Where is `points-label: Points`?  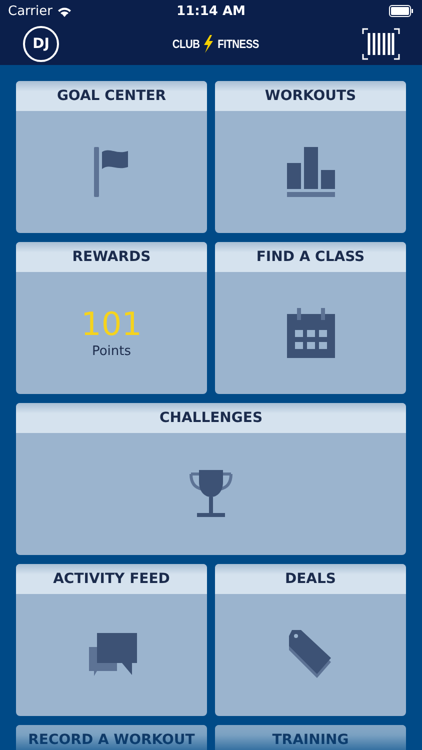
points-label: Points is located at coordinates (112, 351).